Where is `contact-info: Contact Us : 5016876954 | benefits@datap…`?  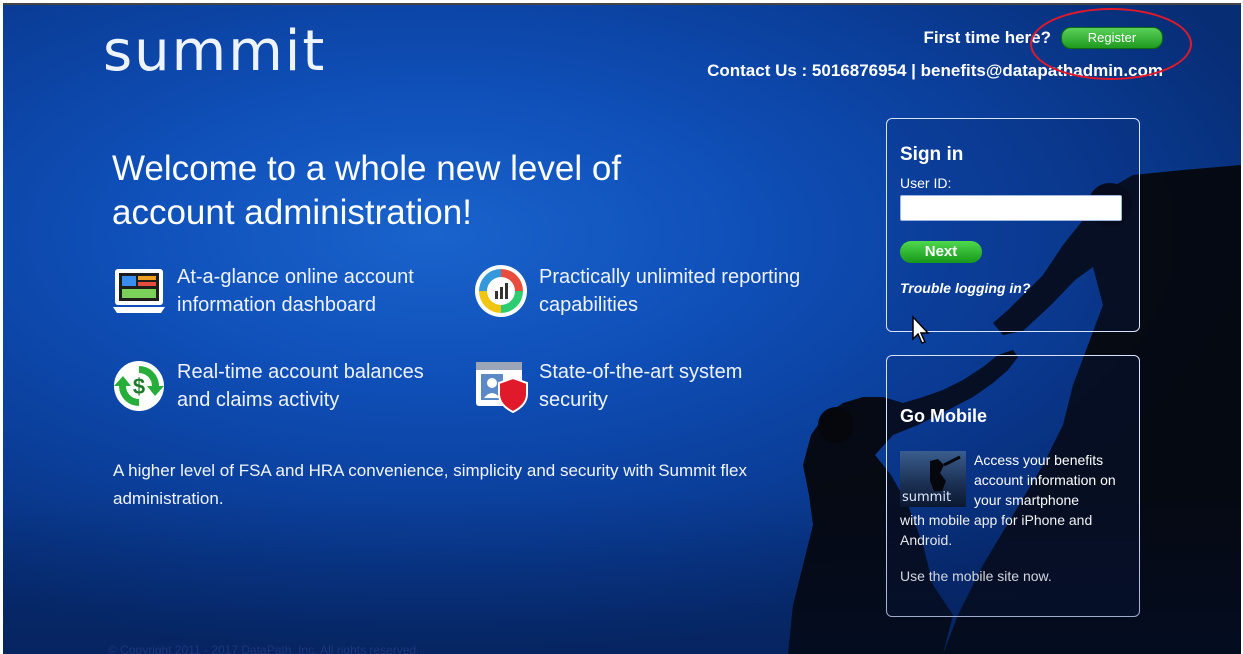 contact-info: Contact Us : 5016876954 | benefits@datap… is located at coordinates (935, 70).